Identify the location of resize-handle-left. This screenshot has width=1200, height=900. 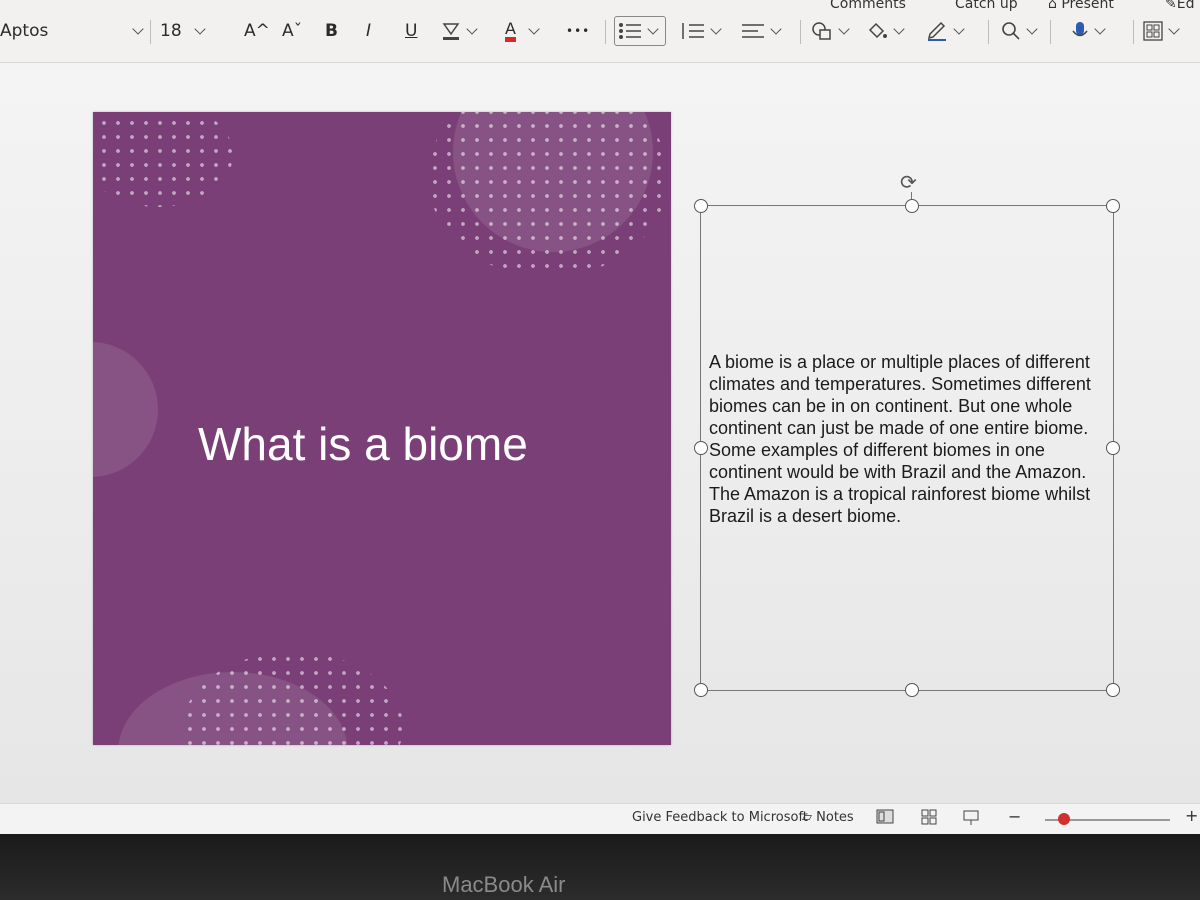
(701, 448).